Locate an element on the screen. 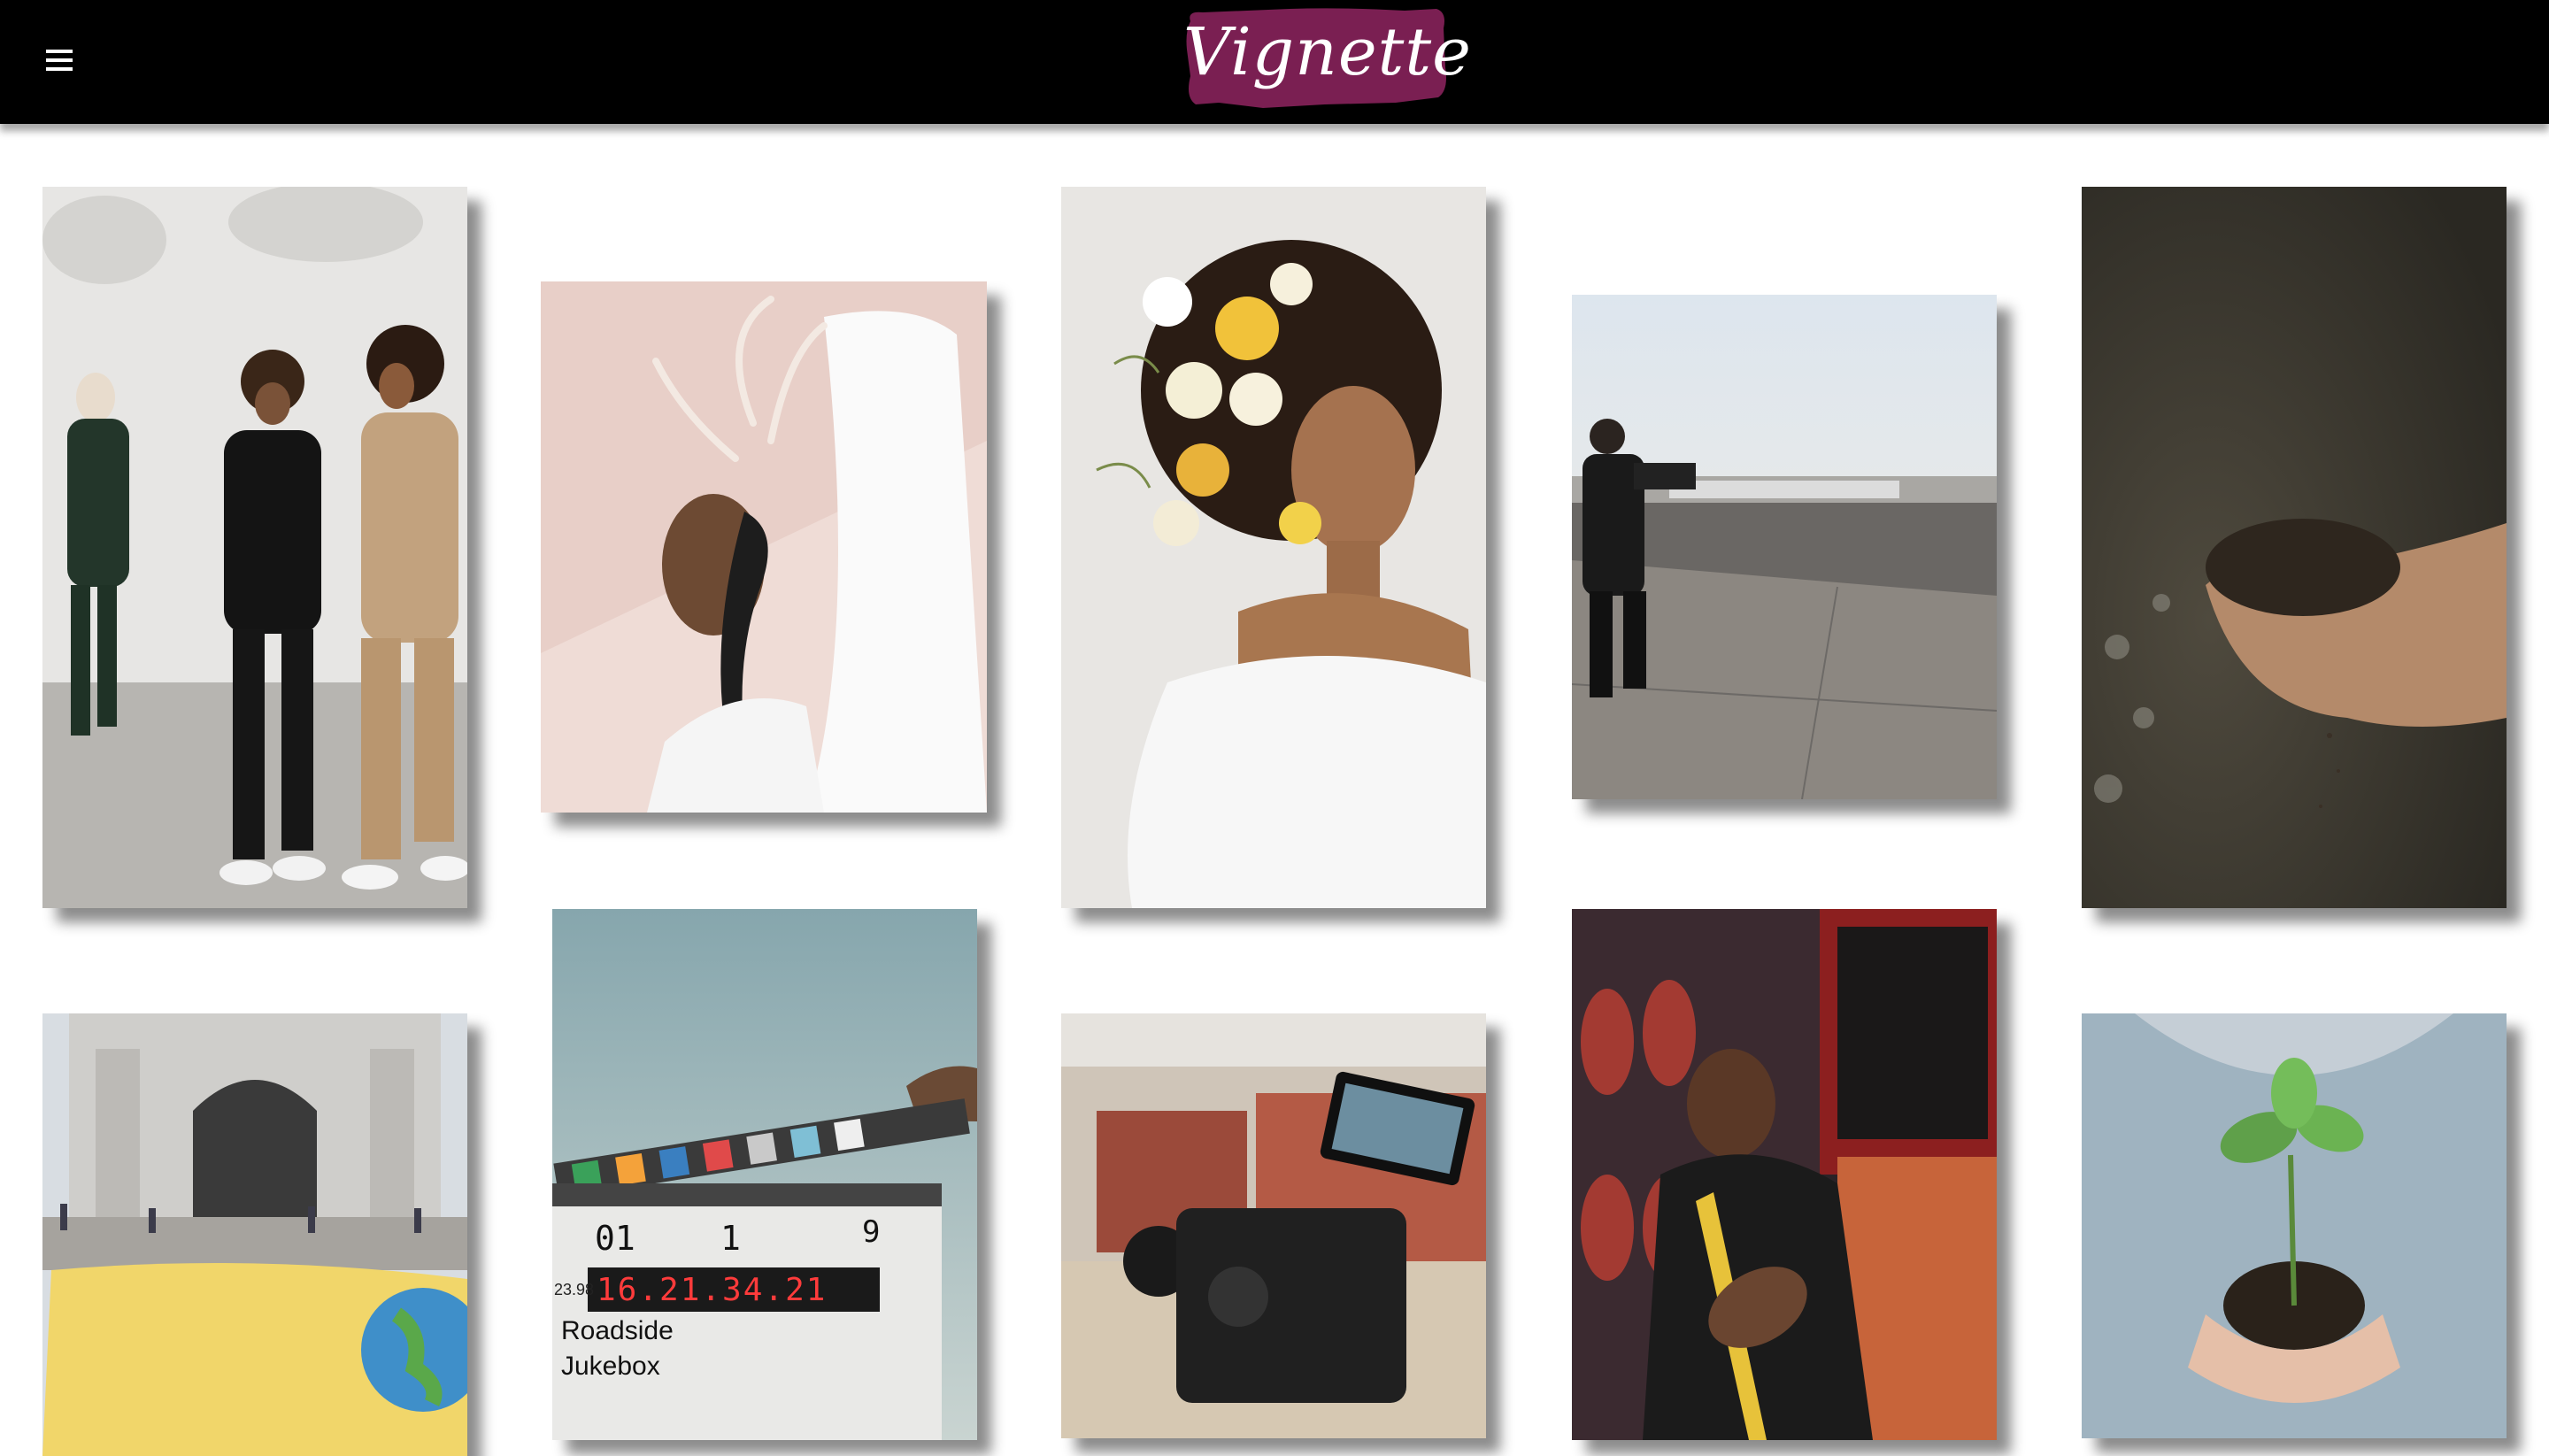 The width and height of the screenshot is (2549, 1456). photo-card-man-paint is located at coordinates (764, 547).